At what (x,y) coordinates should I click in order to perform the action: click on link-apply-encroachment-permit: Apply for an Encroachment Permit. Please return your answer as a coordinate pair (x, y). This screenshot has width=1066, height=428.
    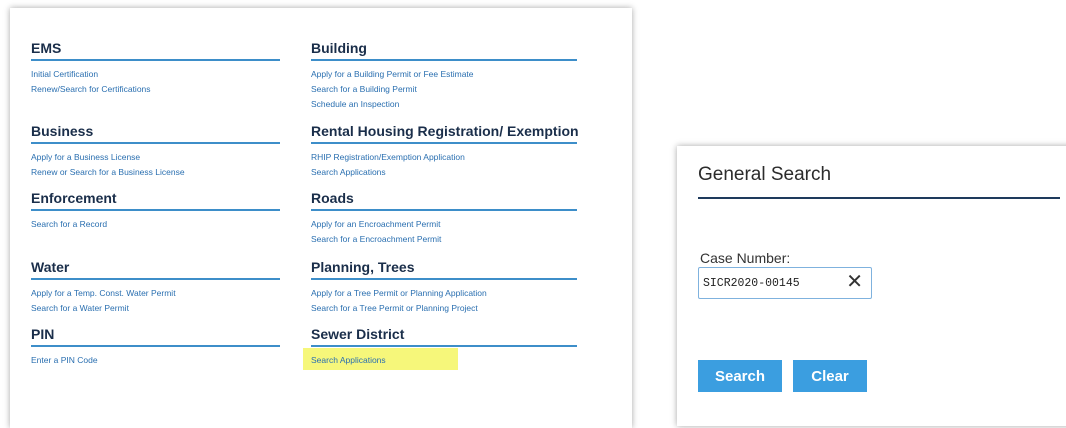
    Looking at the image, I should click on (444, 224).